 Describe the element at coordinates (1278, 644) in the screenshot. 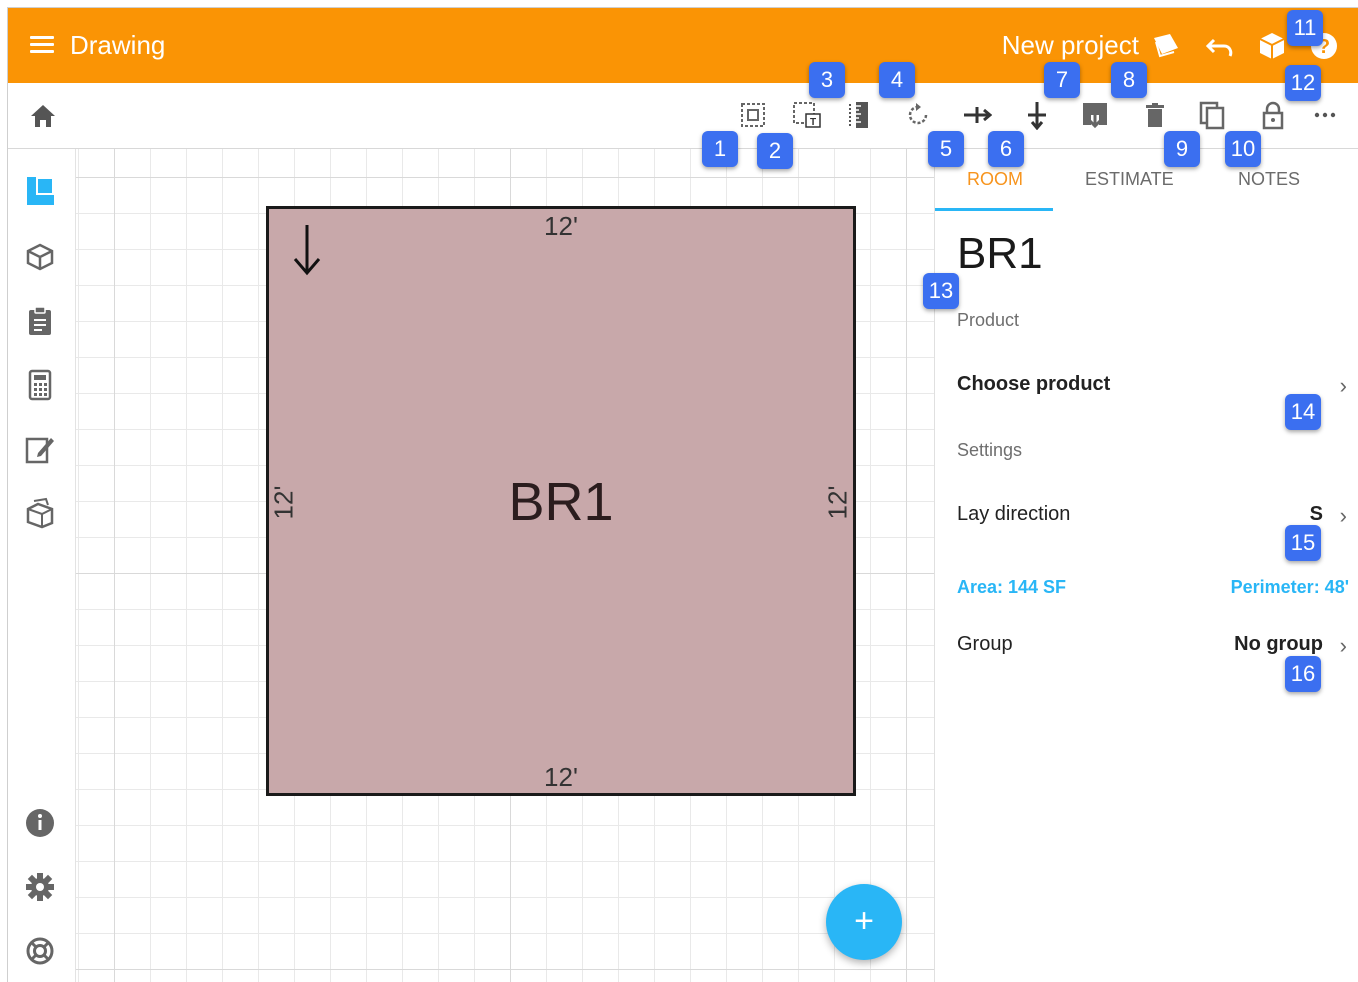

I see `group-value: No group` at that location.